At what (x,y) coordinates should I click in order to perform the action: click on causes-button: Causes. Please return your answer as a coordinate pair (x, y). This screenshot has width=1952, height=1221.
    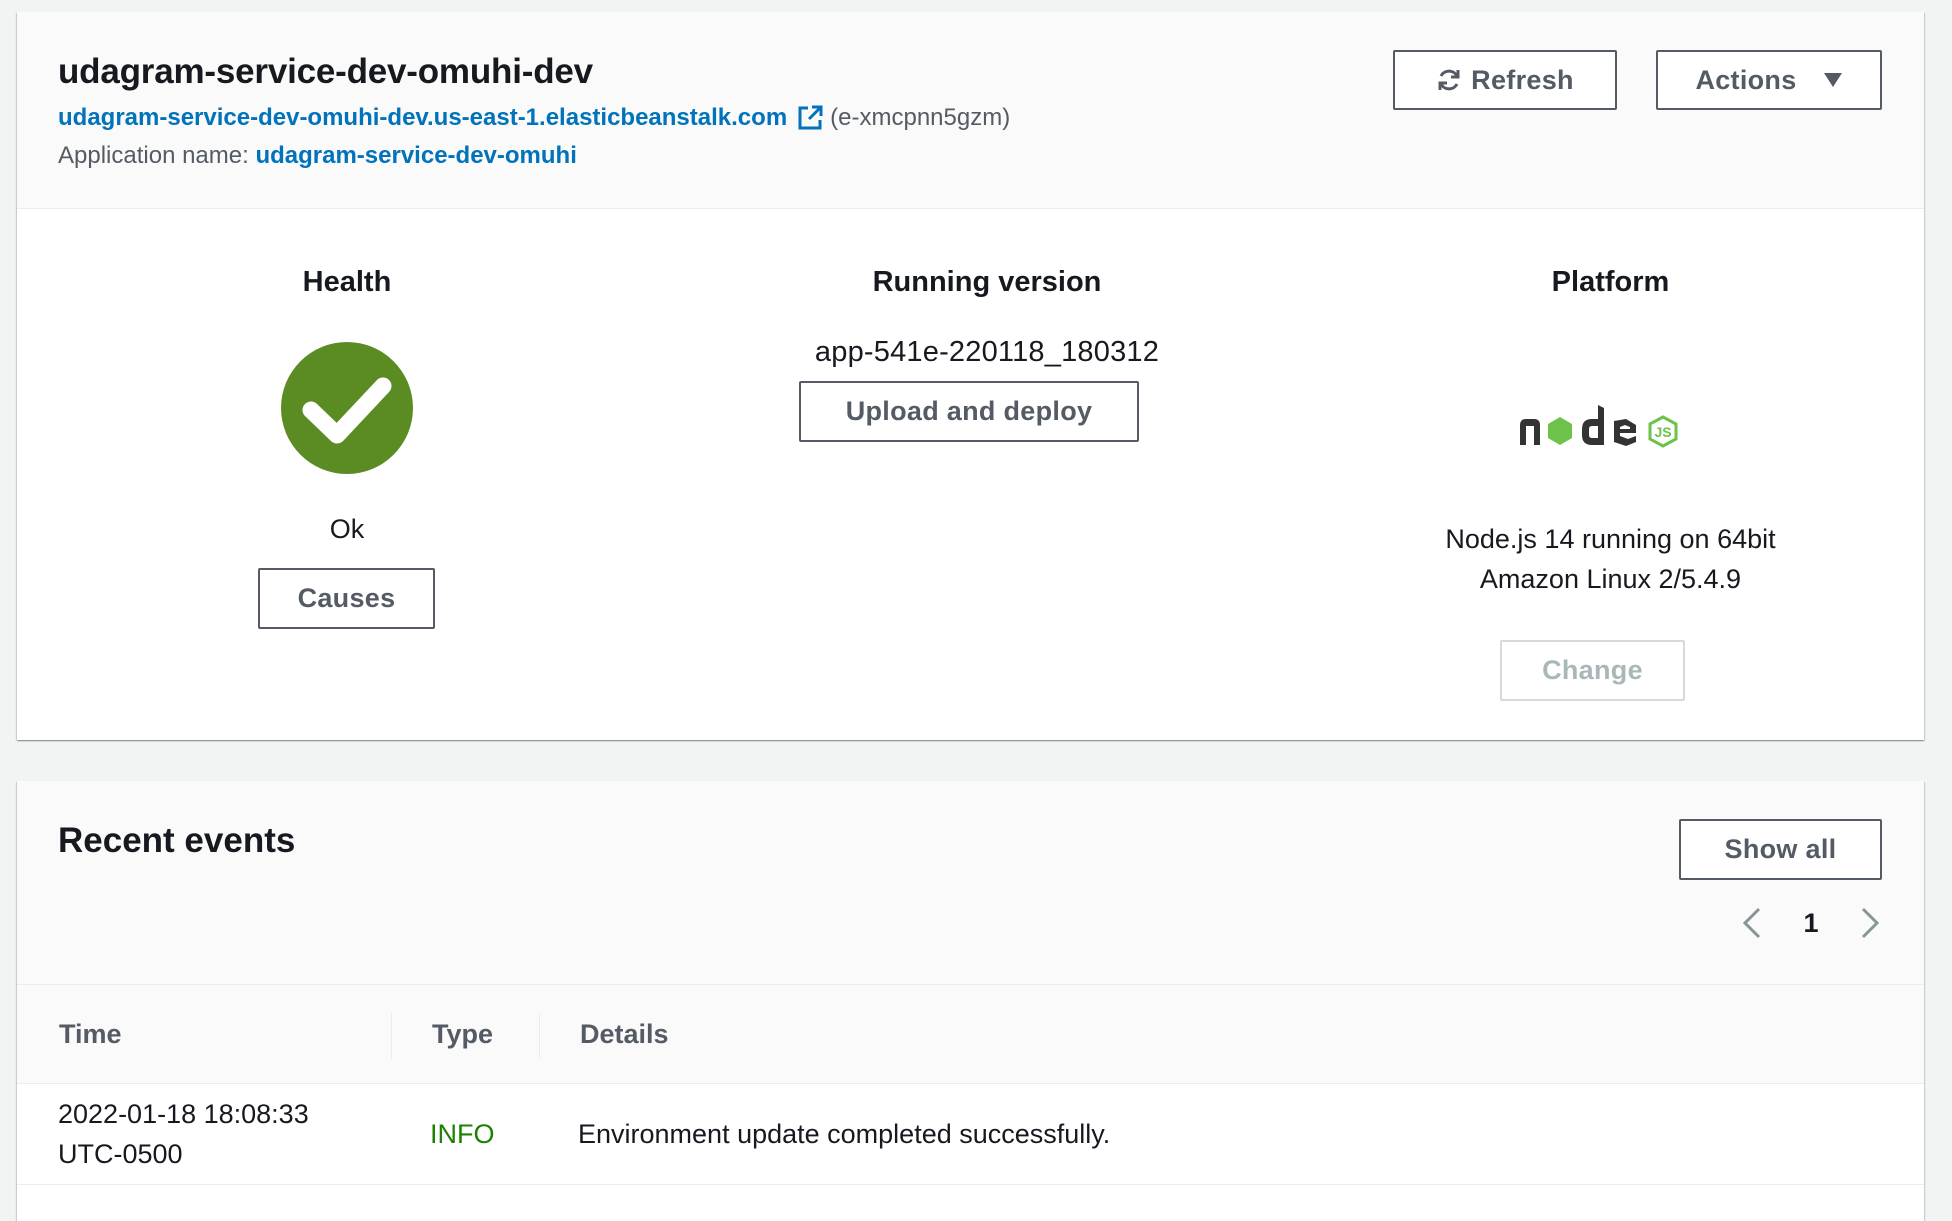
    Looking at the image, I should click on (346, 598).